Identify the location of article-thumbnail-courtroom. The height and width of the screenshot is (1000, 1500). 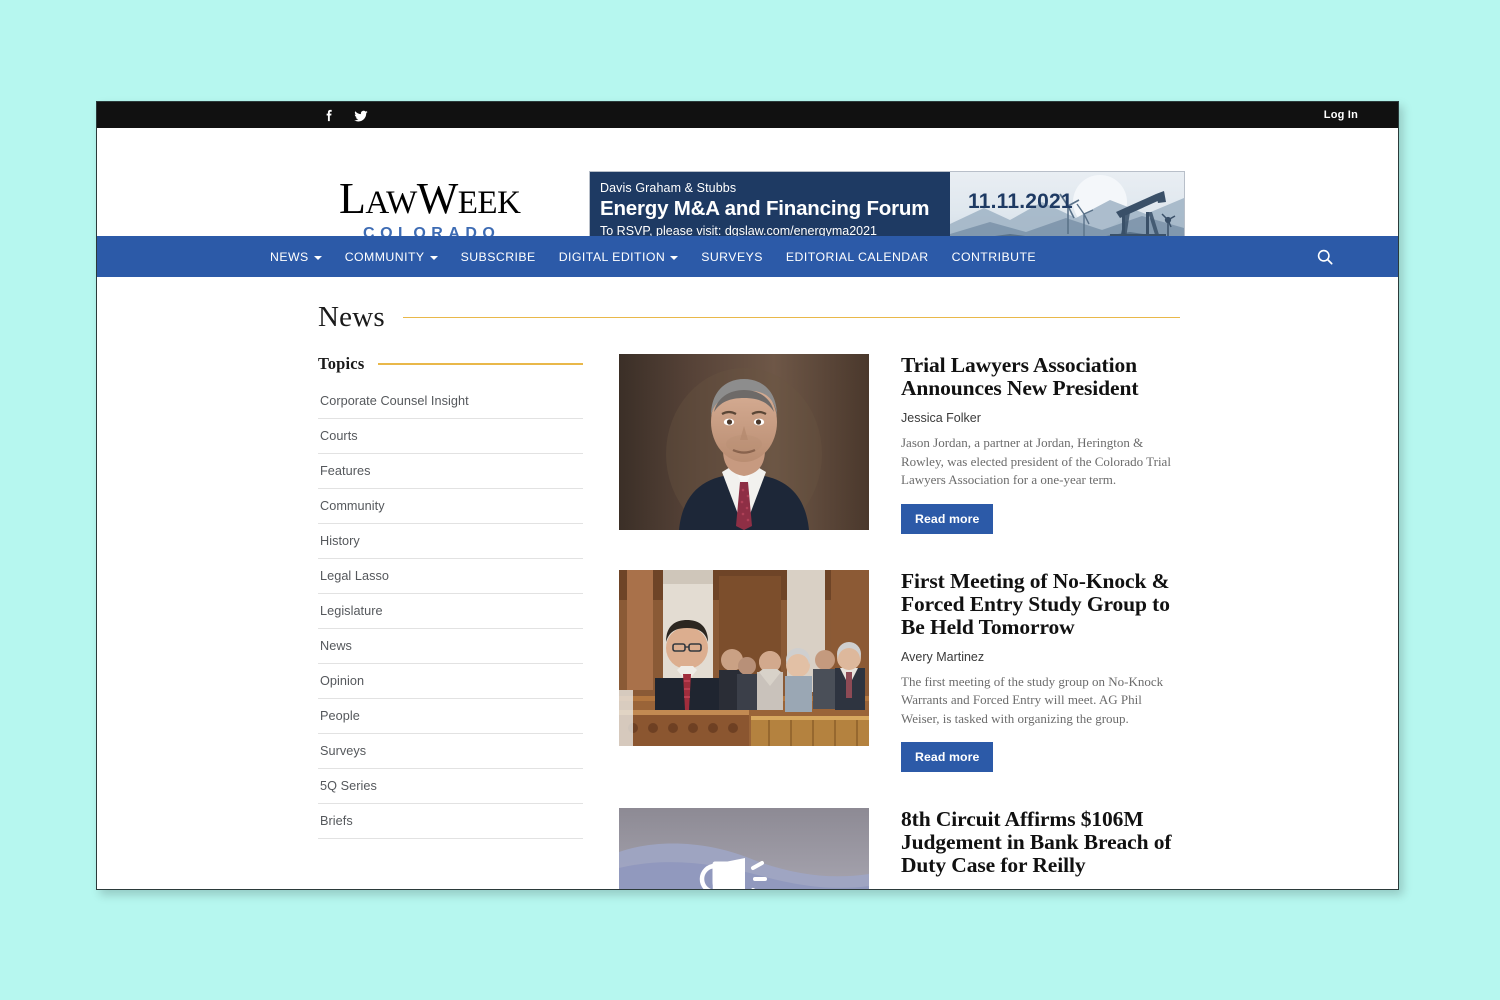
(744, 657).